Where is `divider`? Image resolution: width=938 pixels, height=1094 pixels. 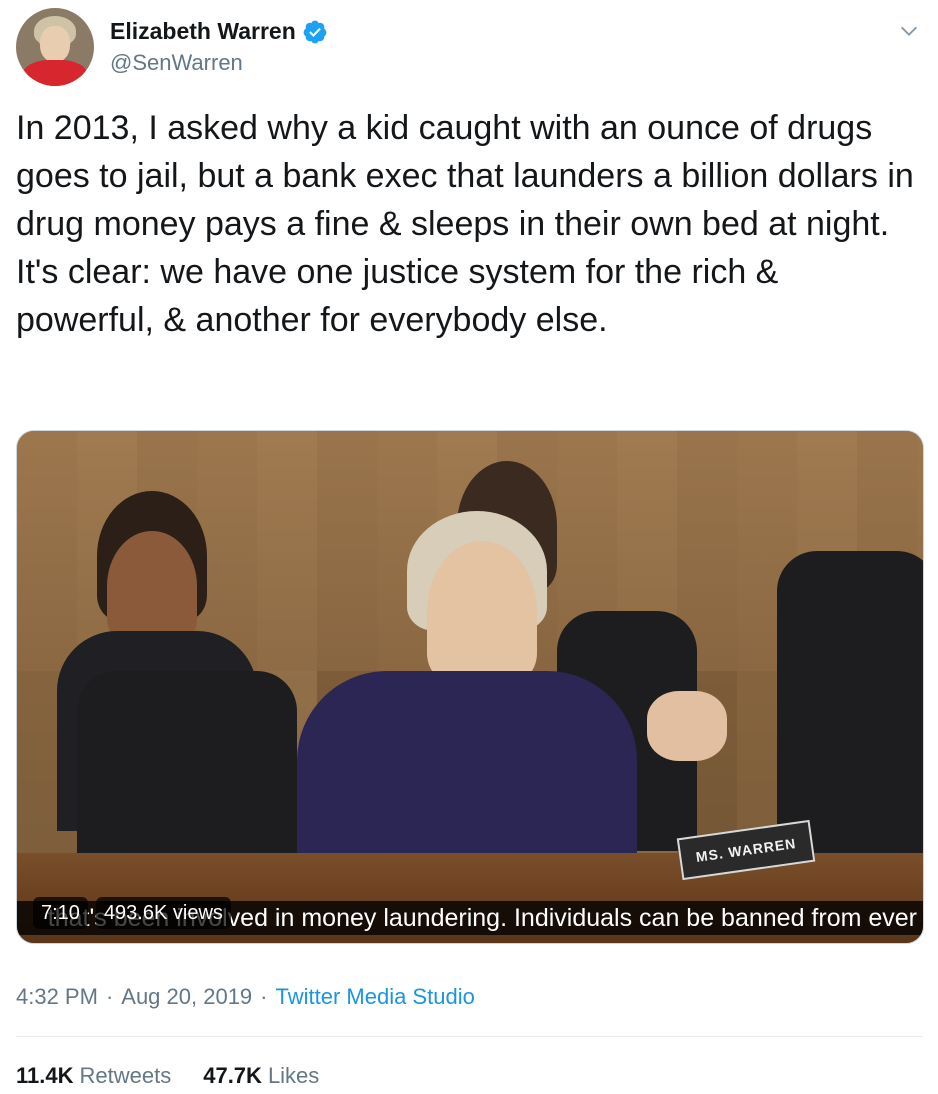 divider is located at coordinates (469, 1036).